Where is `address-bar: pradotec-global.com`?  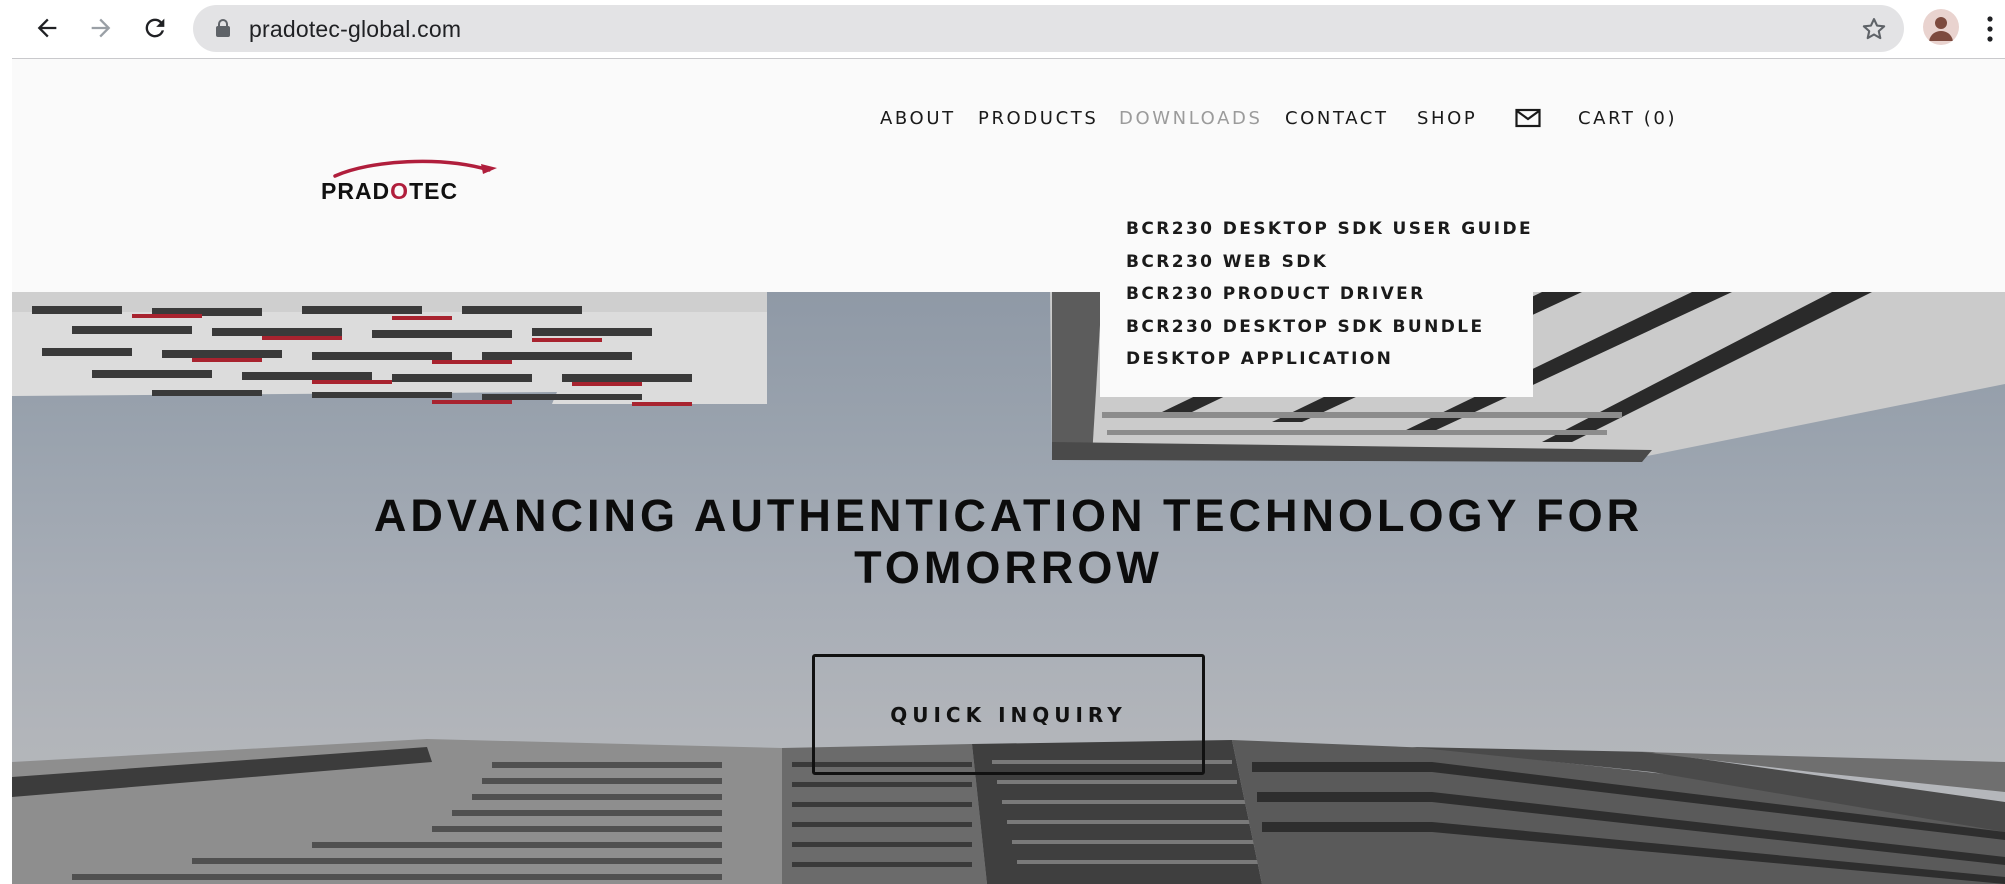
address-bar: pradotec-global.com is located at coordinates (1048, 28).